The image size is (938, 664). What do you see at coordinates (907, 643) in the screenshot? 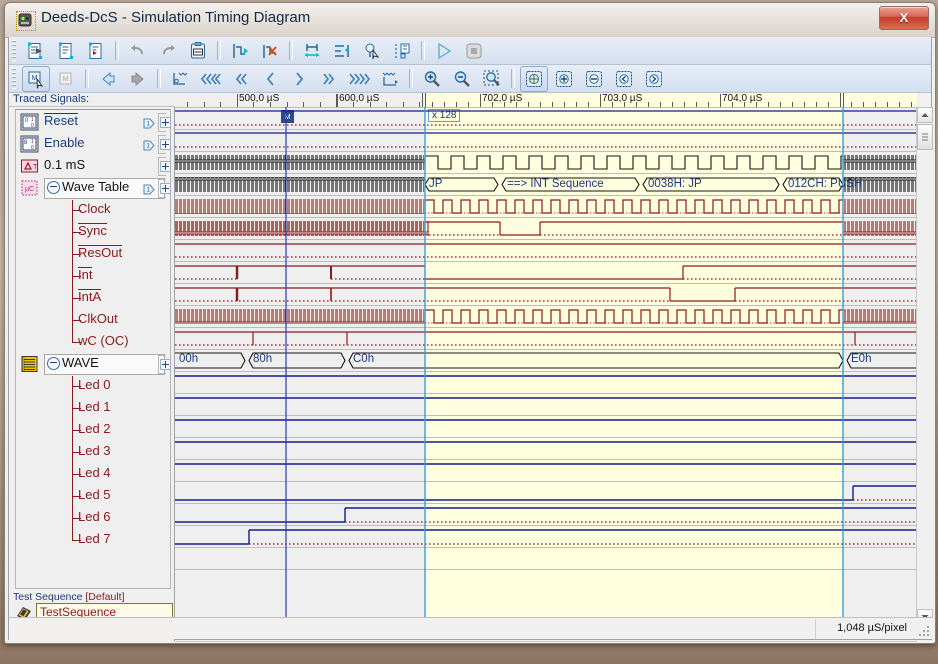
I see `scroll-right-arrow` at bounding box center [907, 643].